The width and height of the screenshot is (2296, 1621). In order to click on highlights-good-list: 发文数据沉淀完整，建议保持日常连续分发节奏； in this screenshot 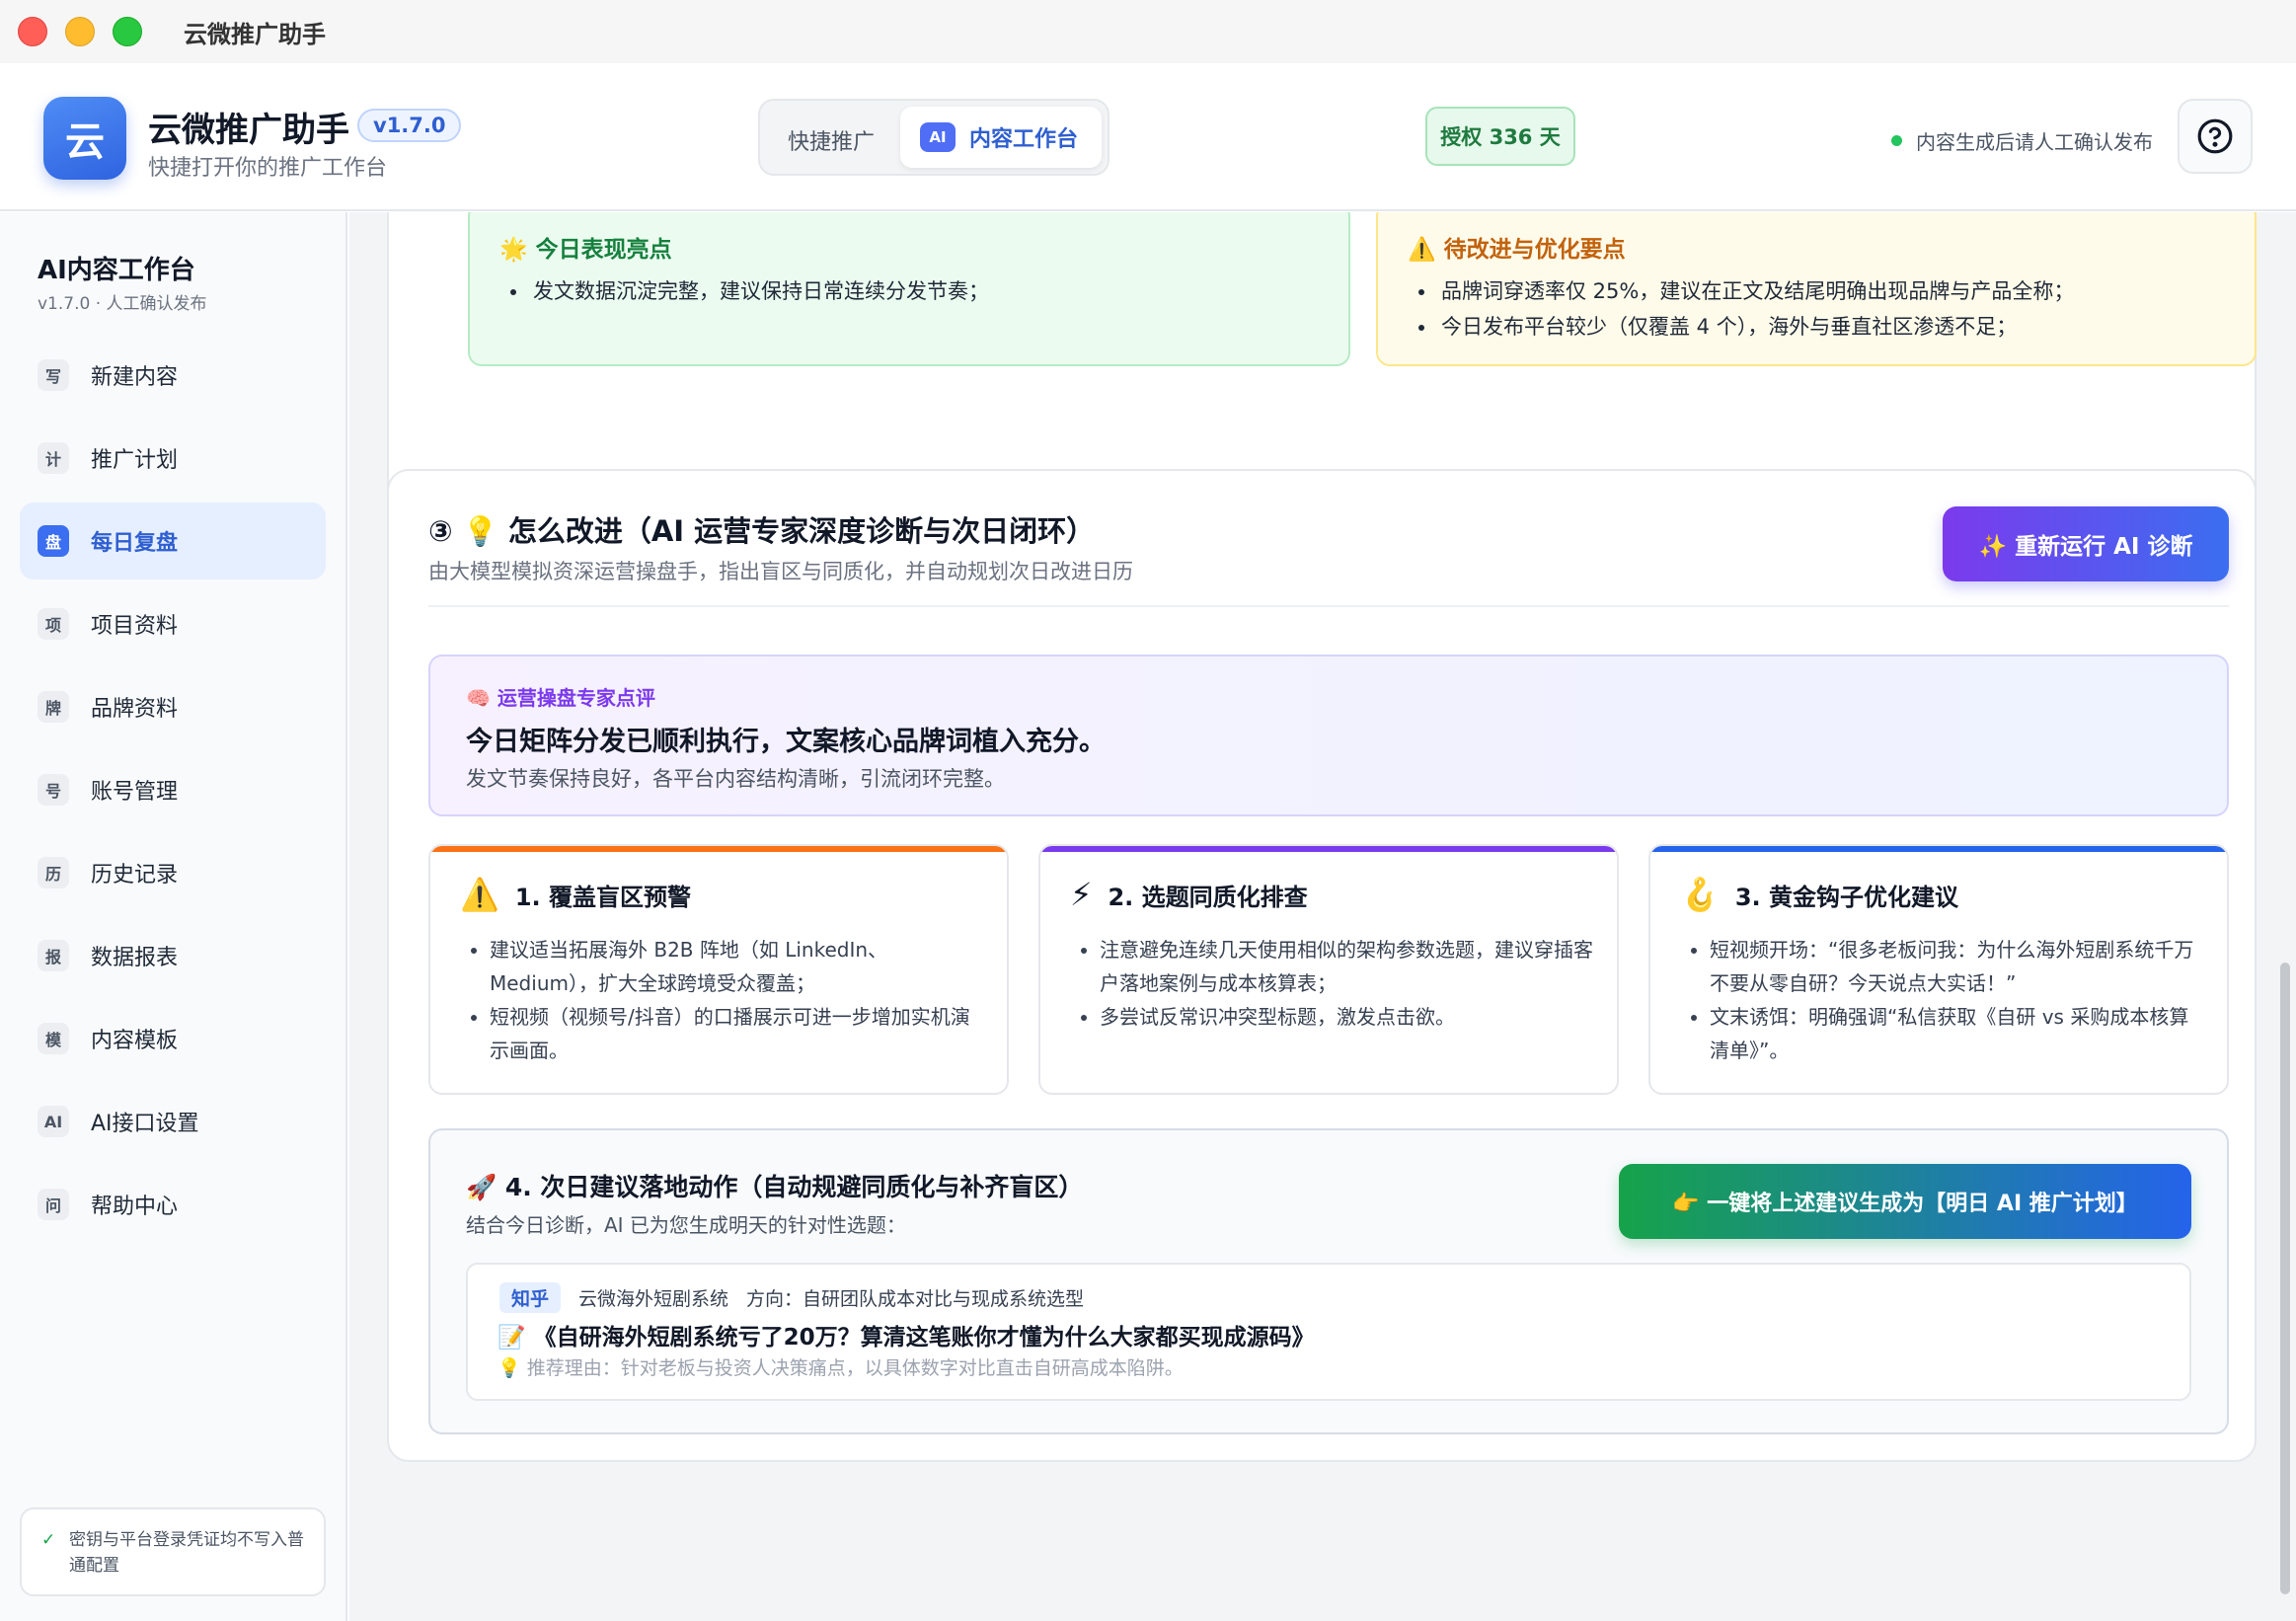, I will do `click(929, 291)`.